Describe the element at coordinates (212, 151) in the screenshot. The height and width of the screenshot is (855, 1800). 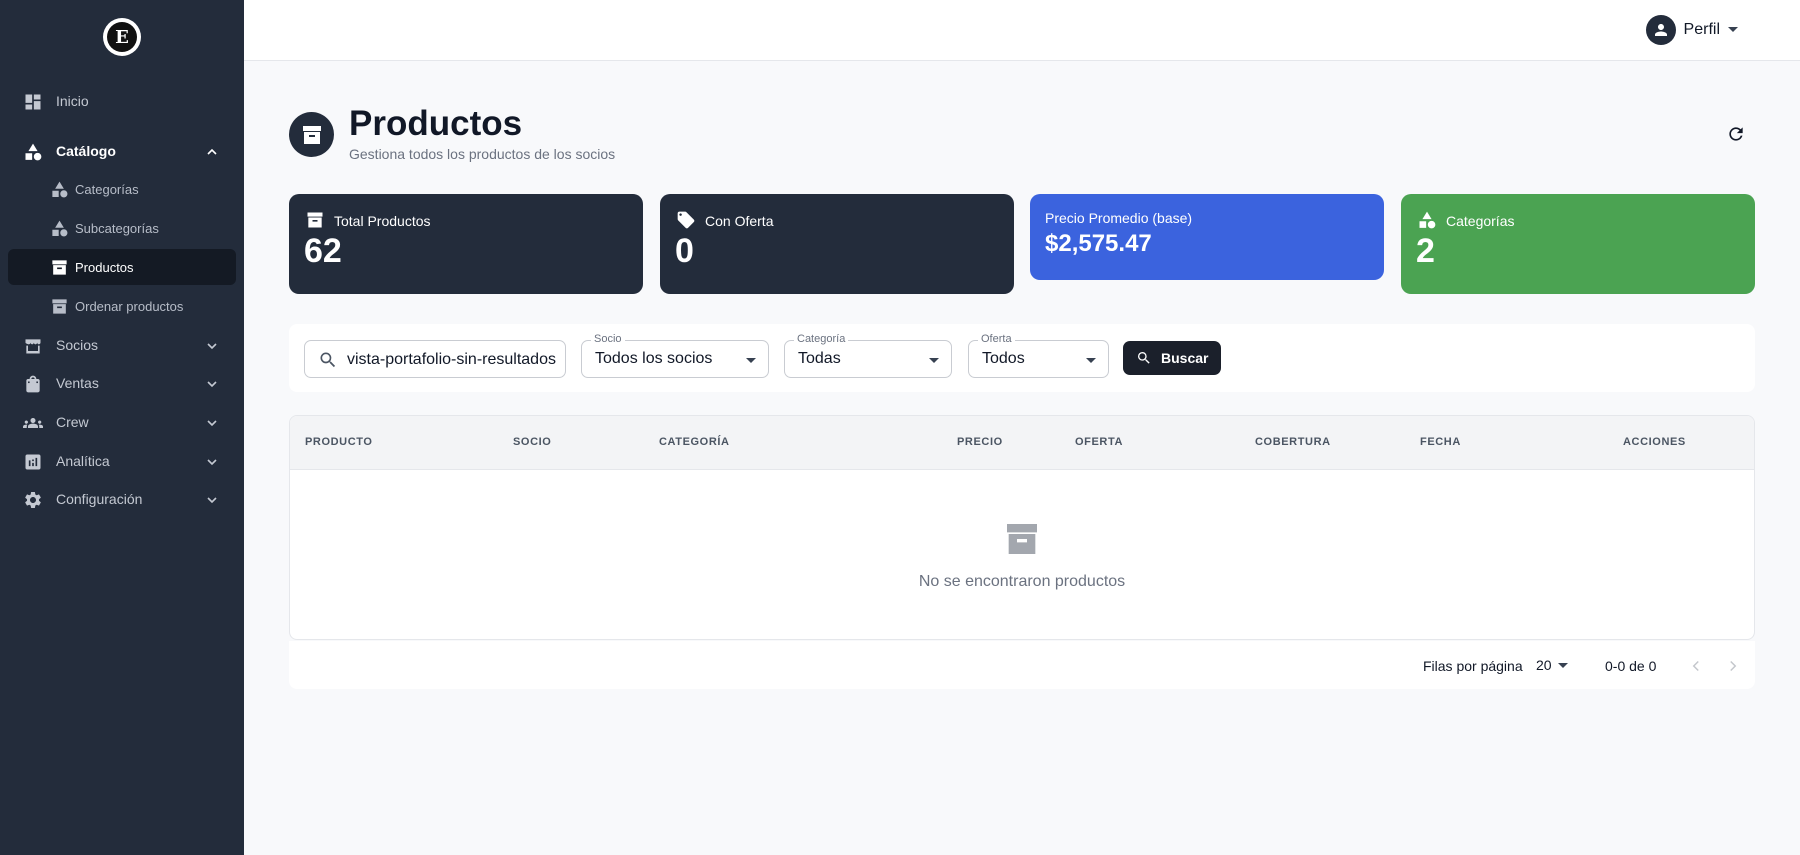
I see `chevron-up-icon` at that location.